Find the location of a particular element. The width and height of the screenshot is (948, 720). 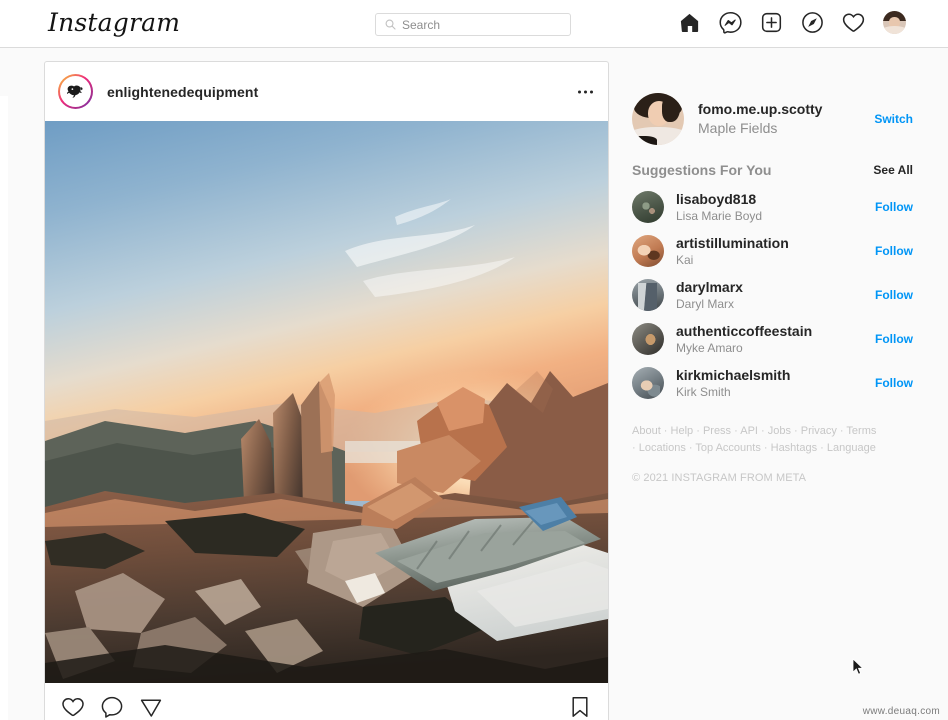

suggestion-text: authenticcoffeestain Myke Amaro is located at coordinates (744, 339).